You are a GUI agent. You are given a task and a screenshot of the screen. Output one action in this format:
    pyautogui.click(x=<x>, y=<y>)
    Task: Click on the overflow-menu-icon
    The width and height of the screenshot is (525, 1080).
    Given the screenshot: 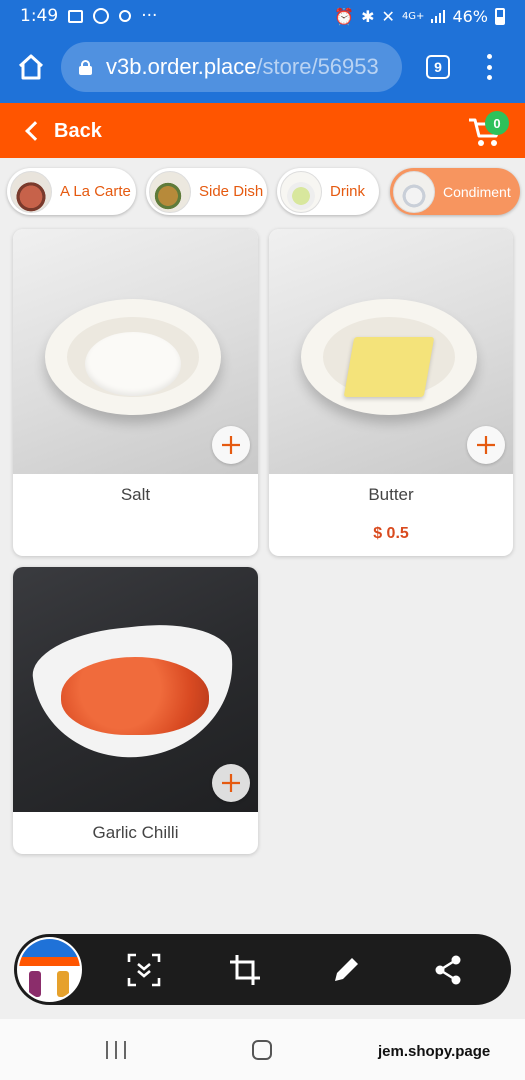 What is the action you would take?
    pyautogui.click(x=489, y=67)
    